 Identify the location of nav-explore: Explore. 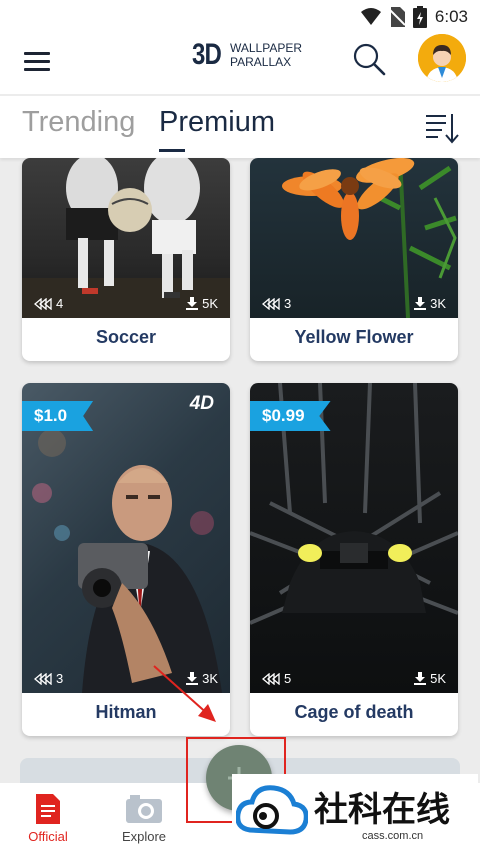
(144, 818).